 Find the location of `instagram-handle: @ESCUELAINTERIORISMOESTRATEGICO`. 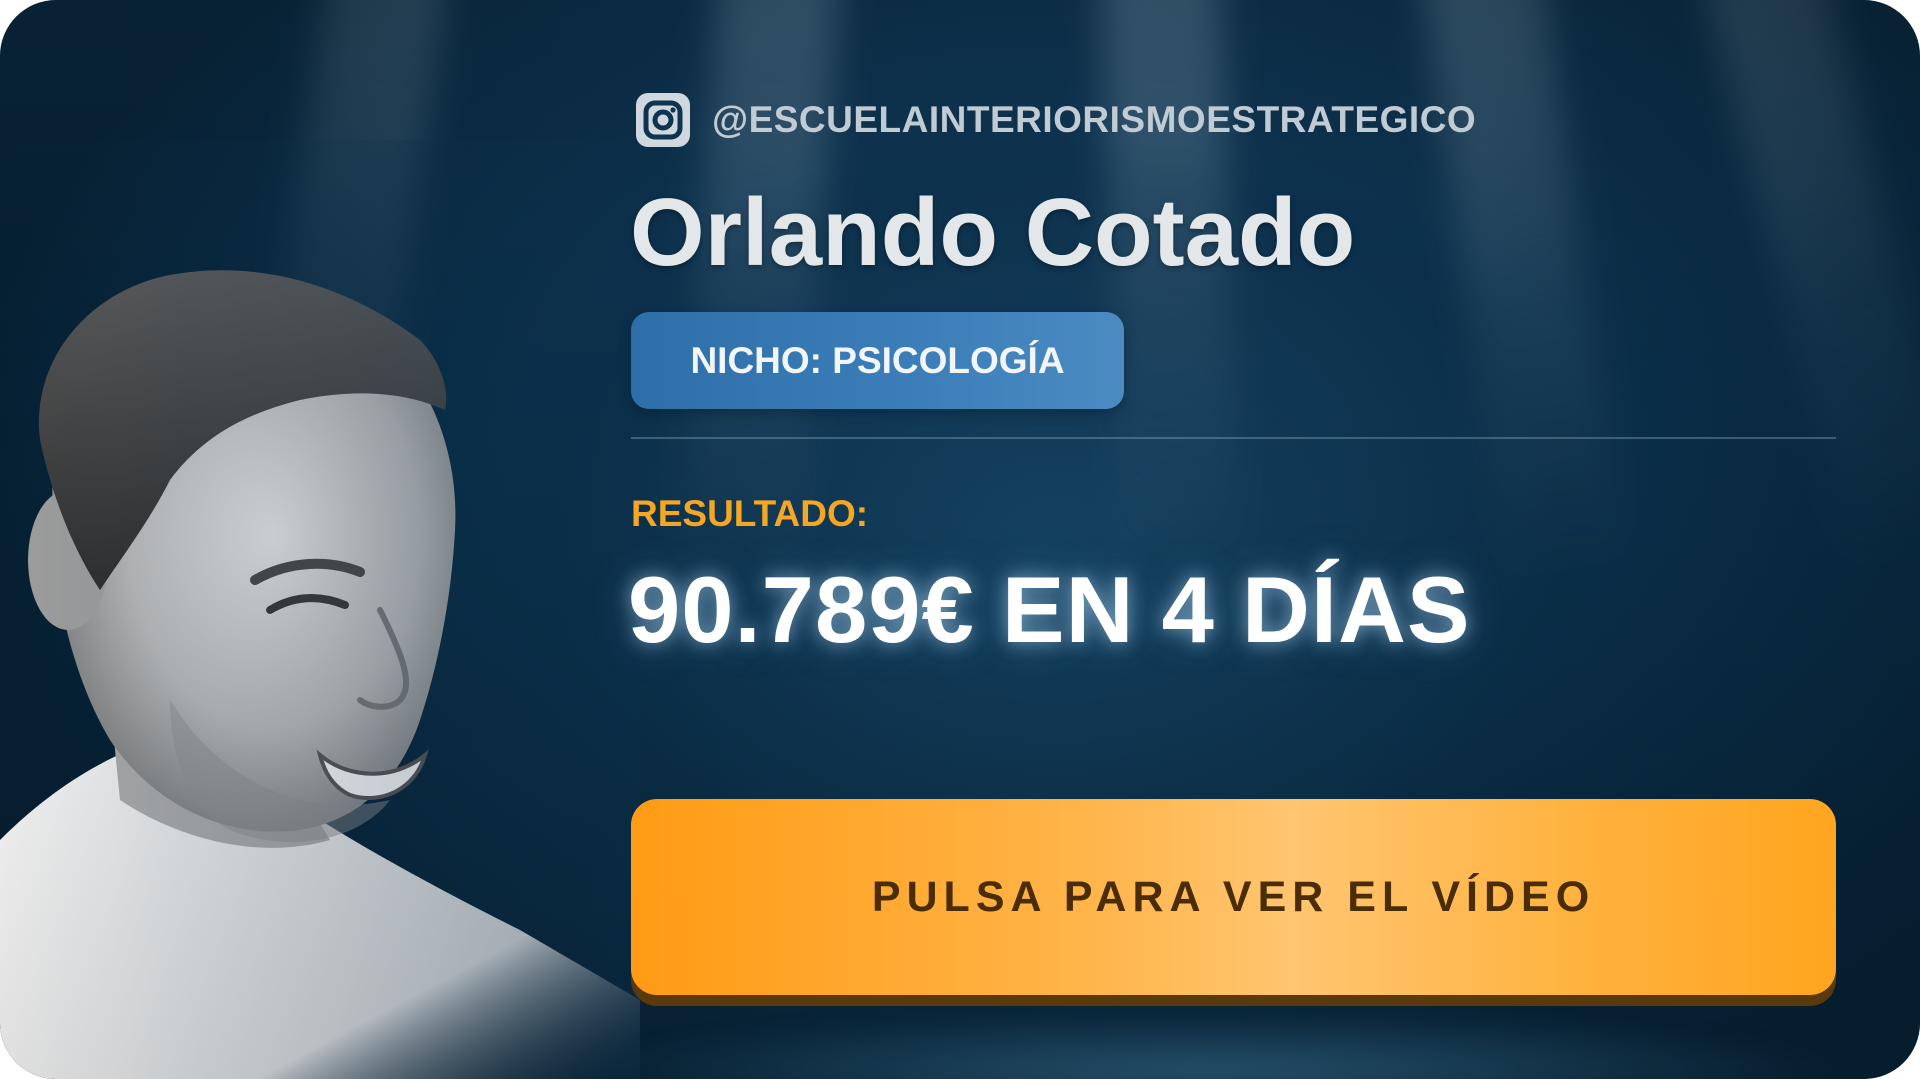

instagram-handle: @ESCUELAINTERIORISMOESTRATEGICO is located at coordinates (1094, 120).